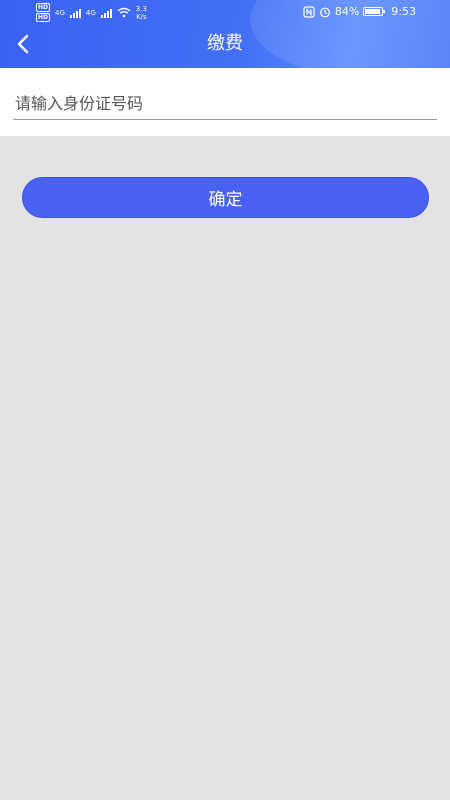 This screenshot has width=450, height=800. What do you see at coordinates (403, 11) in the screenshot?
I see `clock: 9:53` at bounding box center [403, 11].